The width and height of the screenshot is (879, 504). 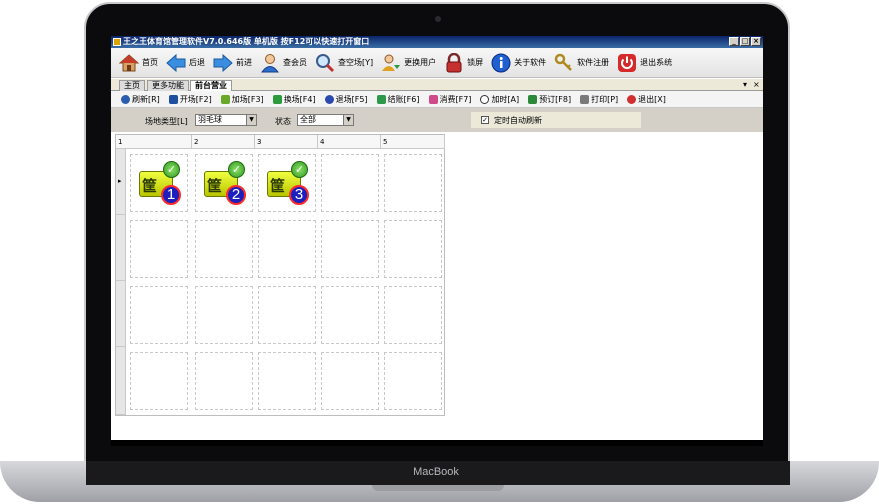 I want to click on forward-arrow-icon, so click(x=223, y=62).